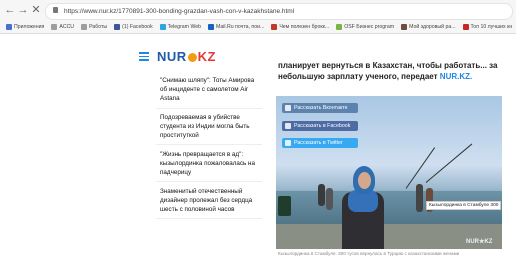  I want to click on forward-icon: →, so click(23, 10).